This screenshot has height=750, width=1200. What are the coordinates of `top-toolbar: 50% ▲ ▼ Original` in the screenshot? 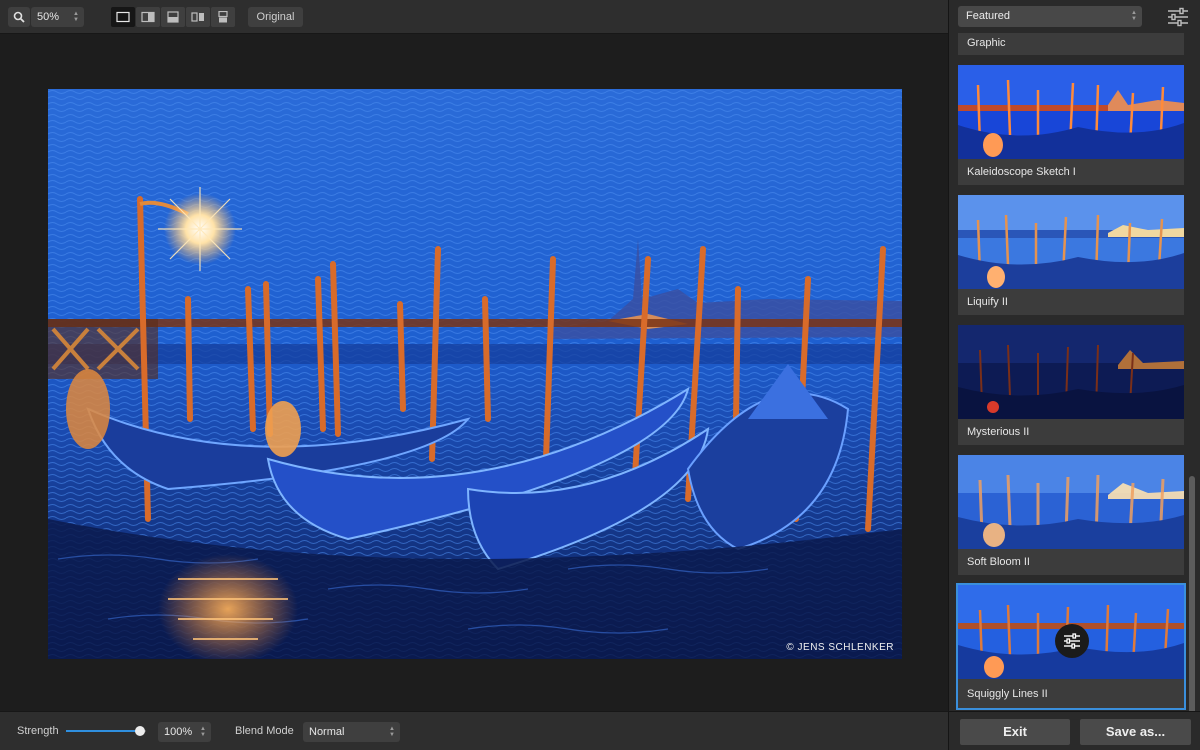 It's located at (474, 17).